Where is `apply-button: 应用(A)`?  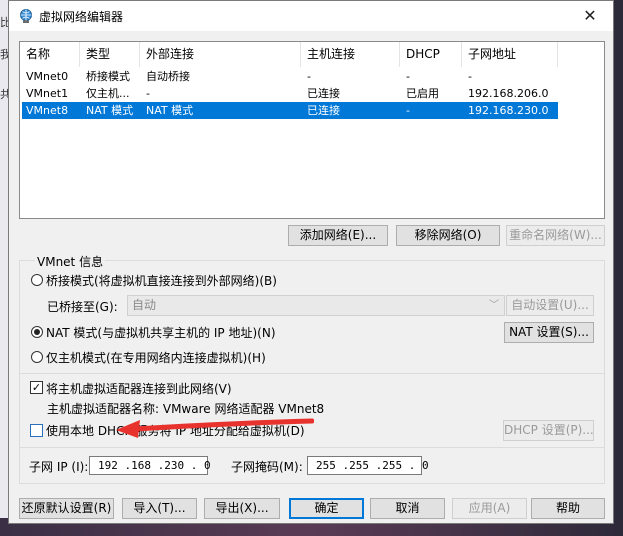
apply-button: 应用(A) is located at coordinates (489, 508).